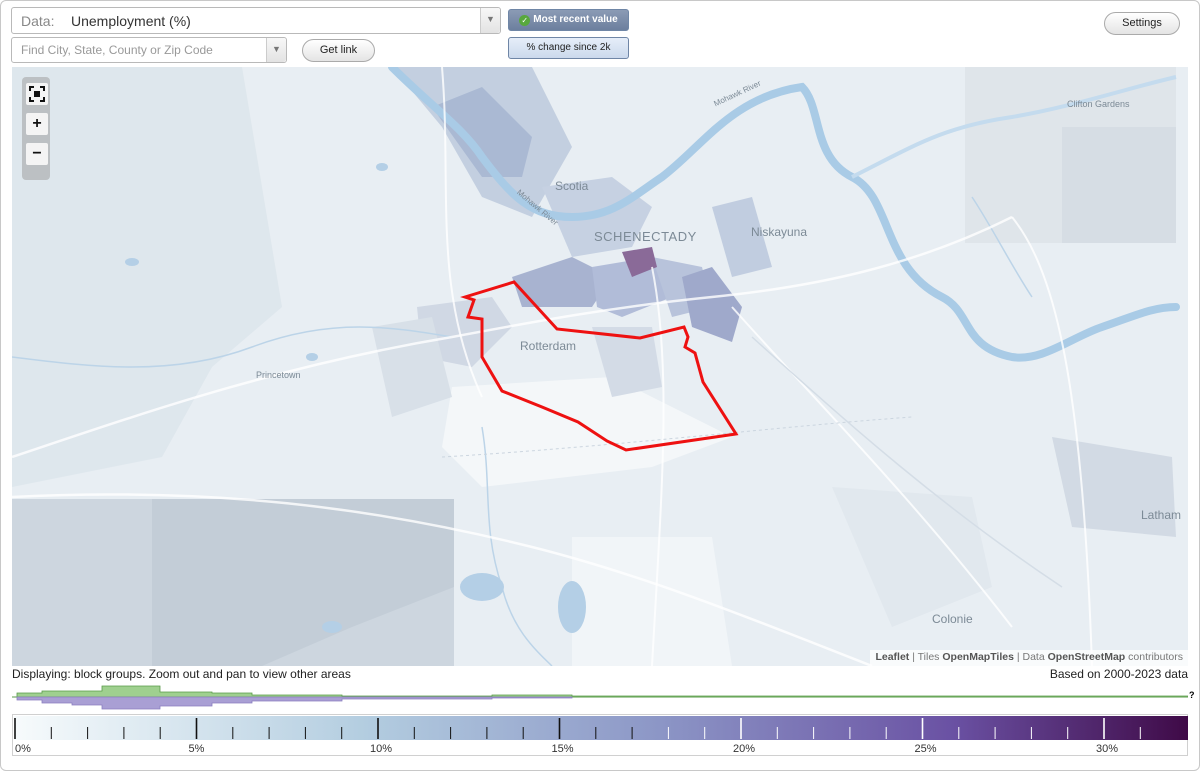  I want to click on zoom-in-button: +, so click(37, 124).